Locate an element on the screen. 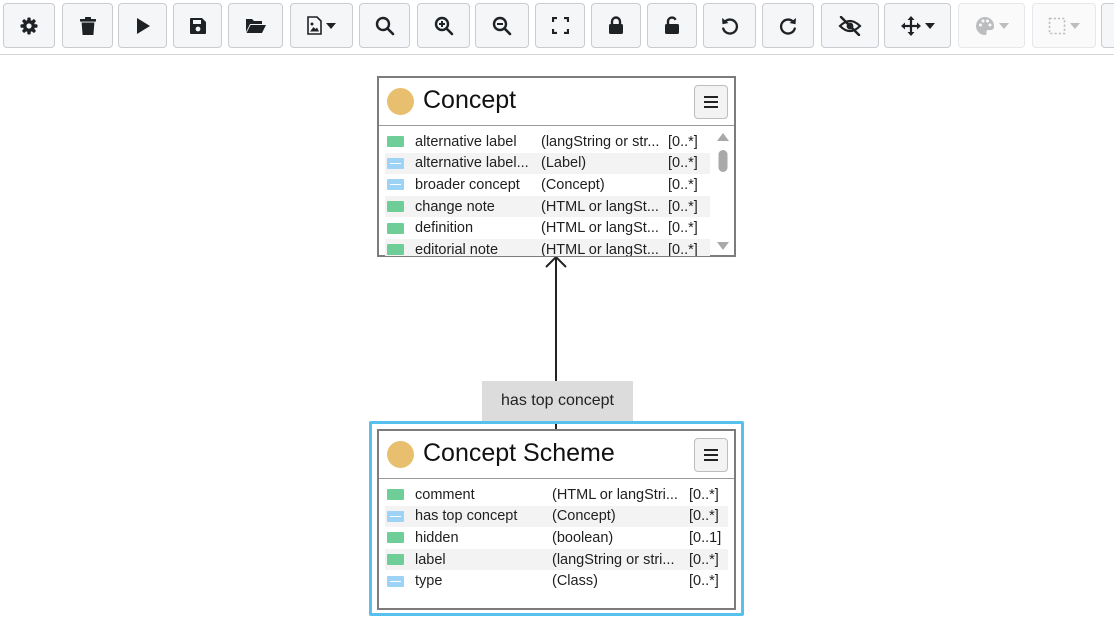 Image resolution: width=1114 pixels, height=621 pixels. undo-button is located at coordinates (729, 25).